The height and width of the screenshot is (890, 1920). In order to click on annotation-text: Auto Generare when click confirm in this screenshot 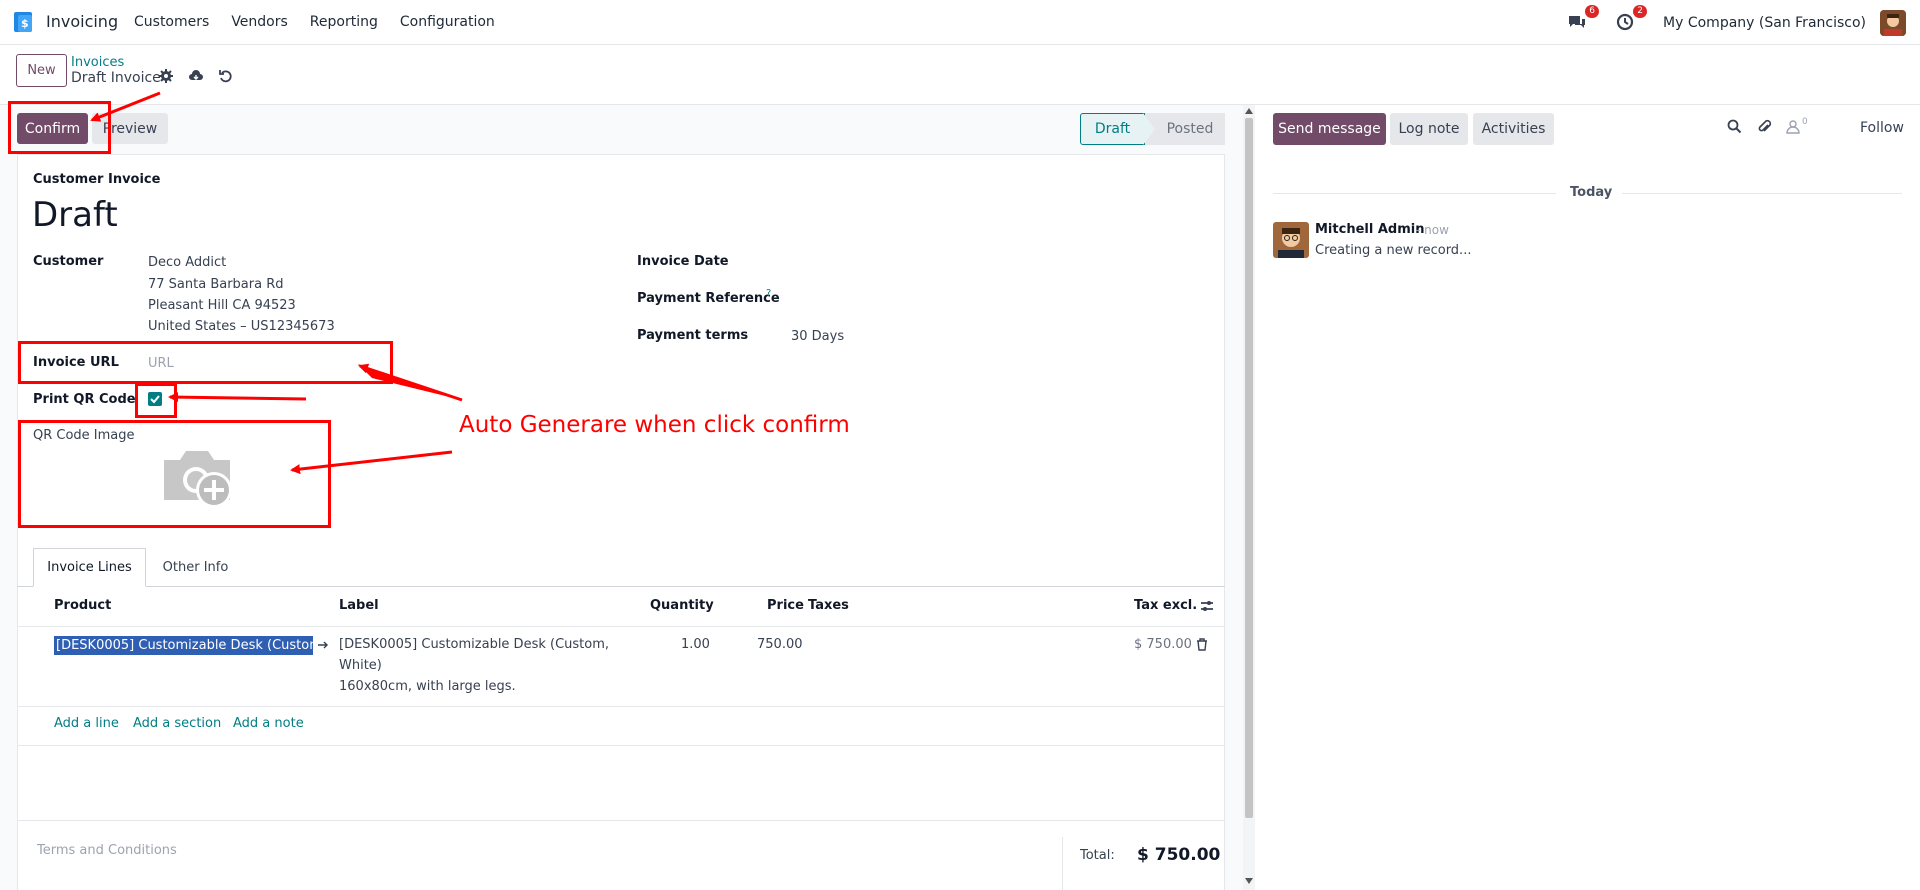, I will do `click(654, 425)`.